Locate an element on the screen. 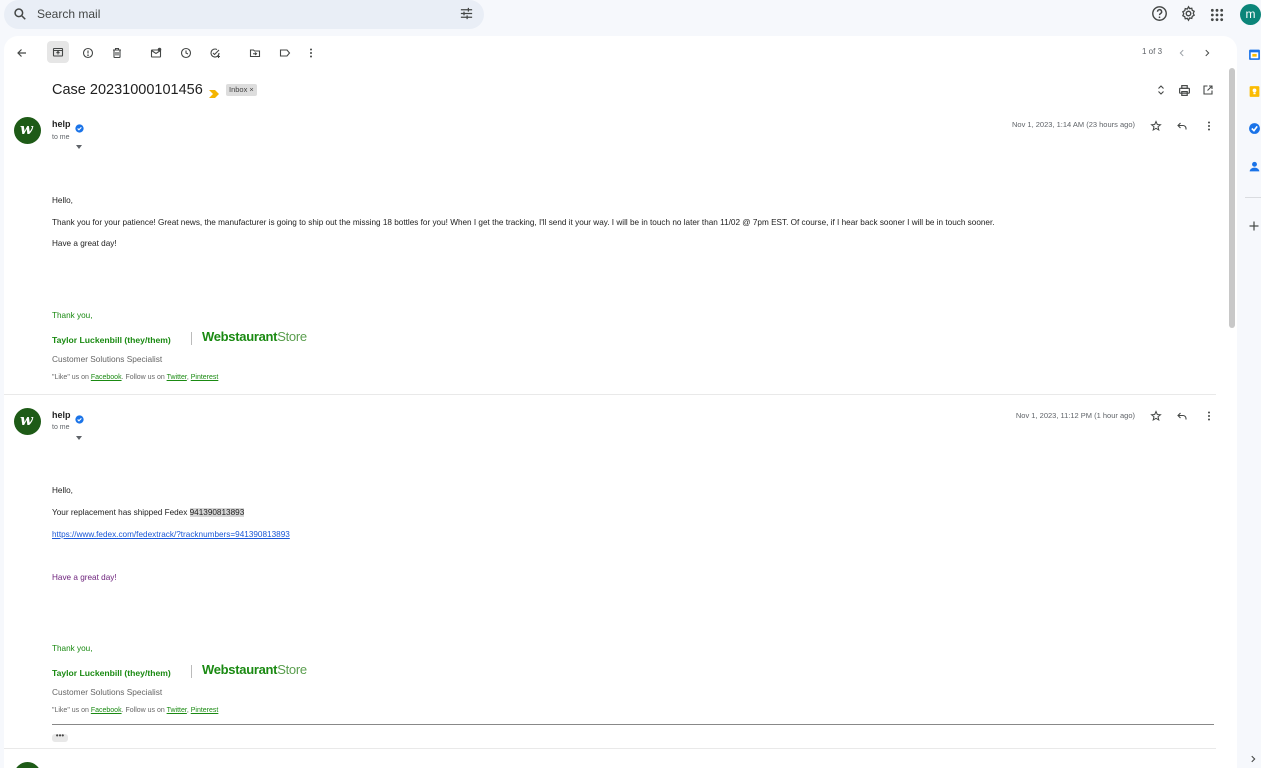 The height and width of the screenshot is (768, 1261). tasks-icon is located at coordinates (1254, 131).